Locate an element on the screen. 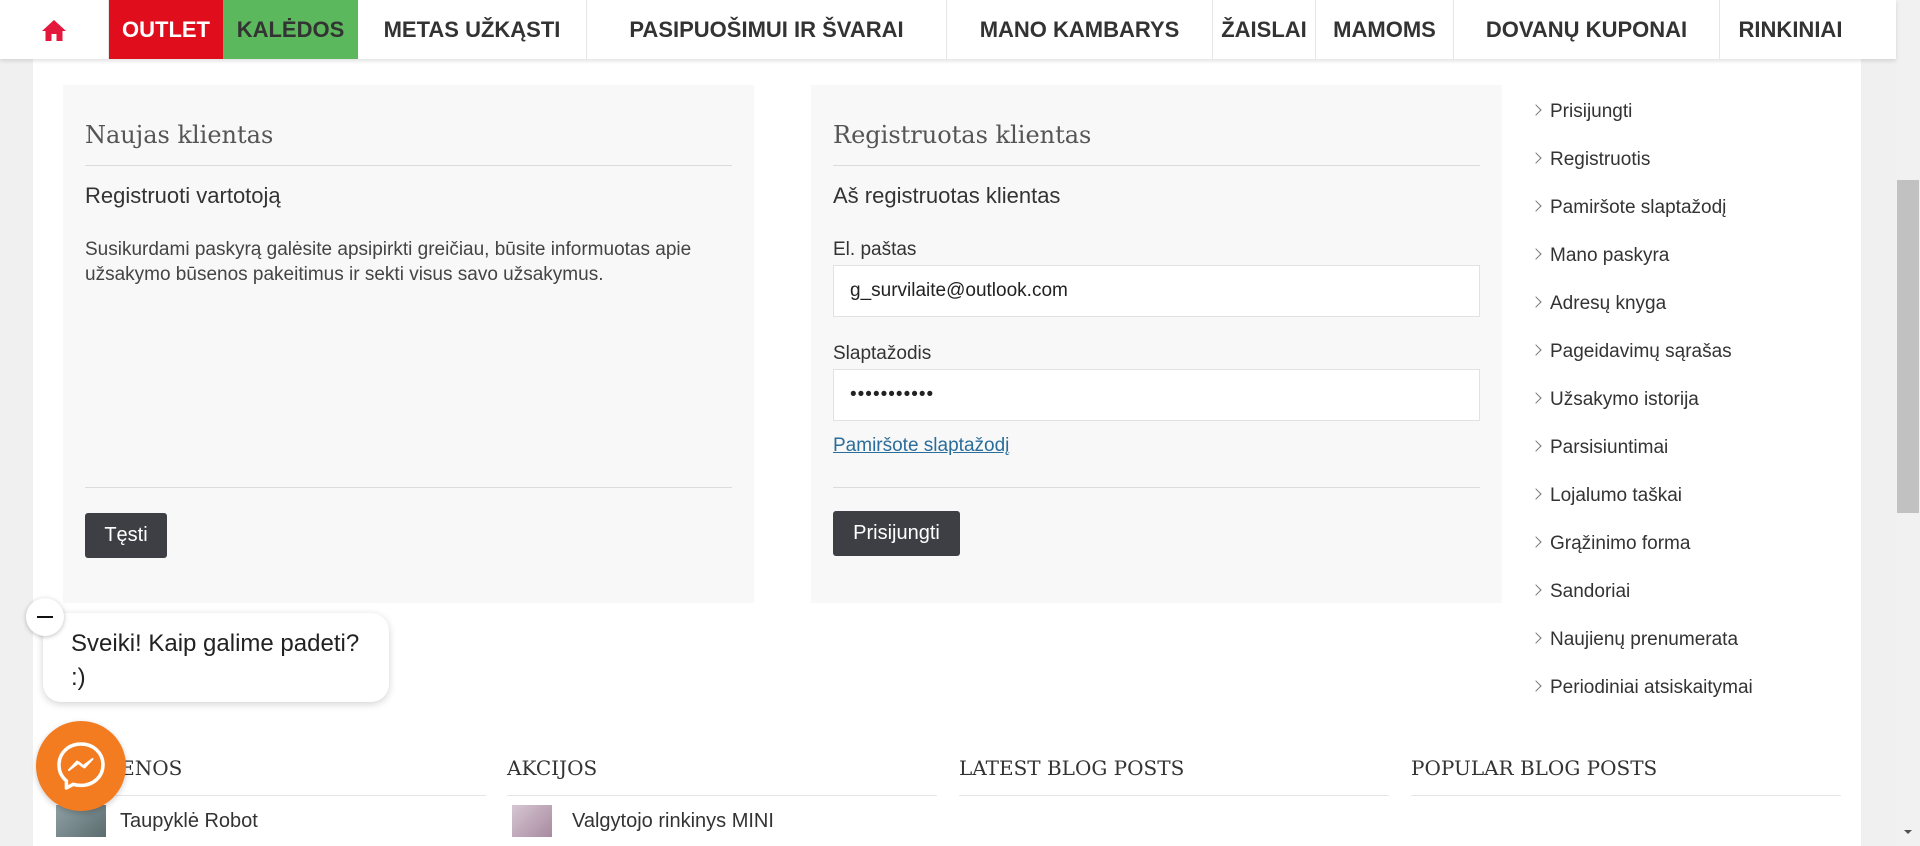  account-link-label: Parsisiuntimai is located at coordinates (1609, 447).